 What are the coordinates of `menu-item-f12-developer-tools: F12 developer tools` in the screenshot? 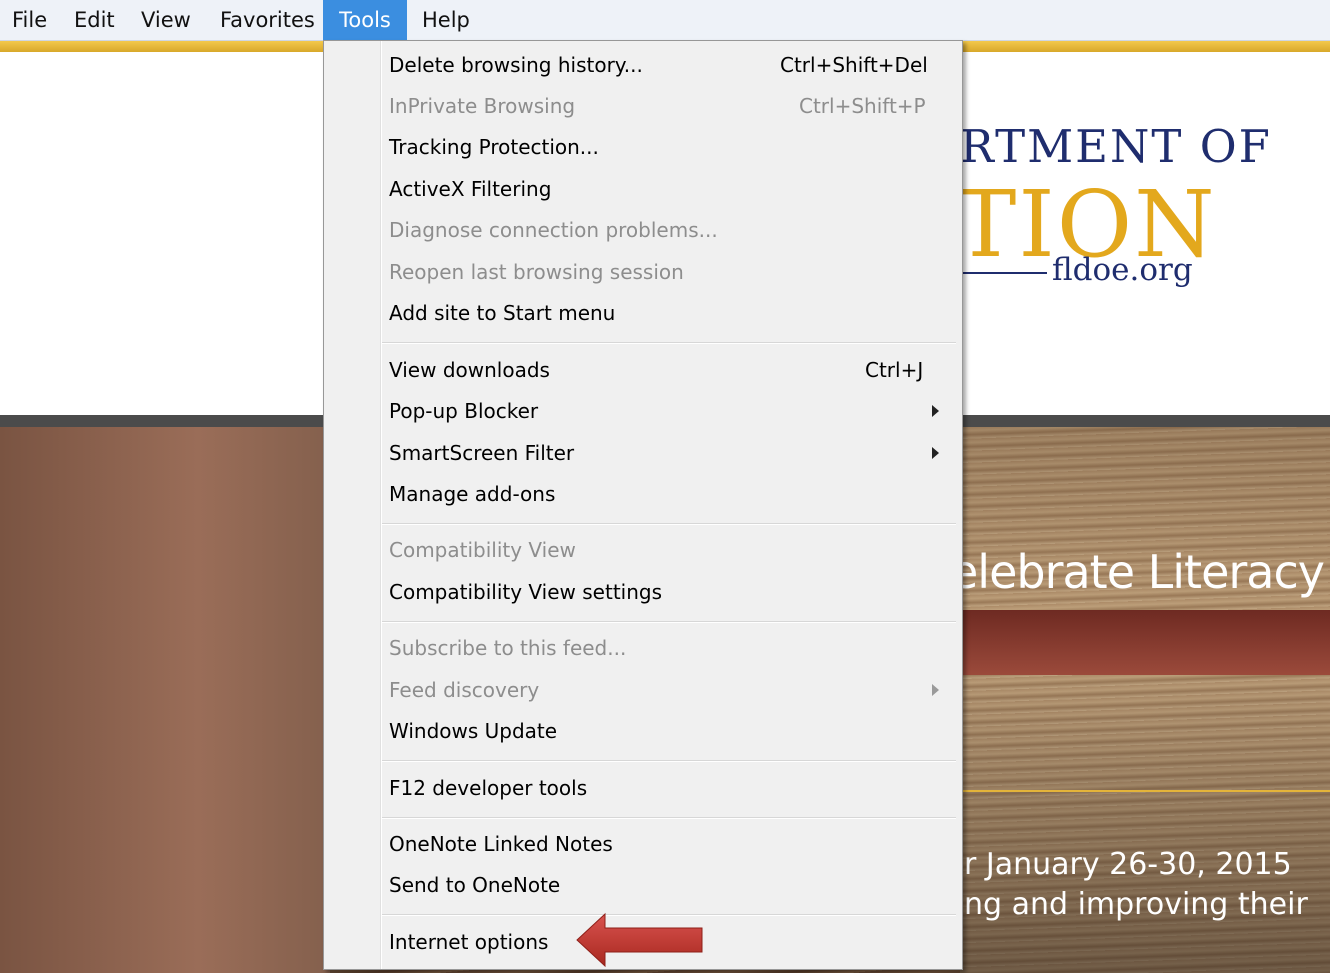 It's located at (488, 788).